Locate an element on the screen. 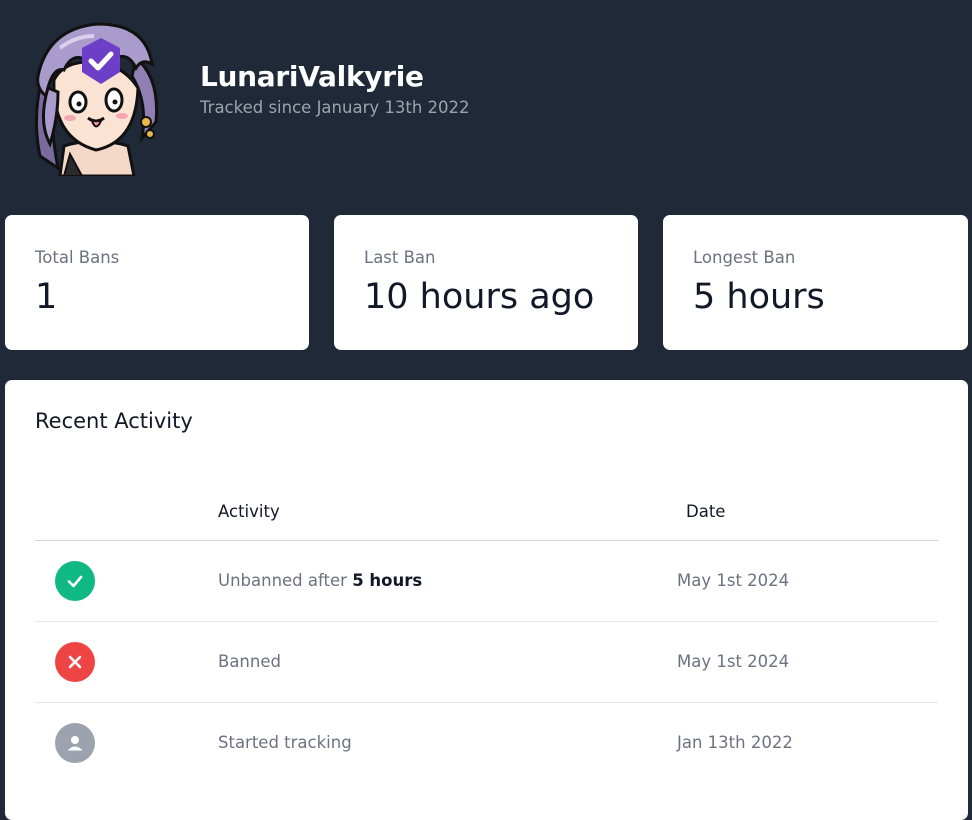  stat-value: 10 hours ago is located at coordinates (479, 297).